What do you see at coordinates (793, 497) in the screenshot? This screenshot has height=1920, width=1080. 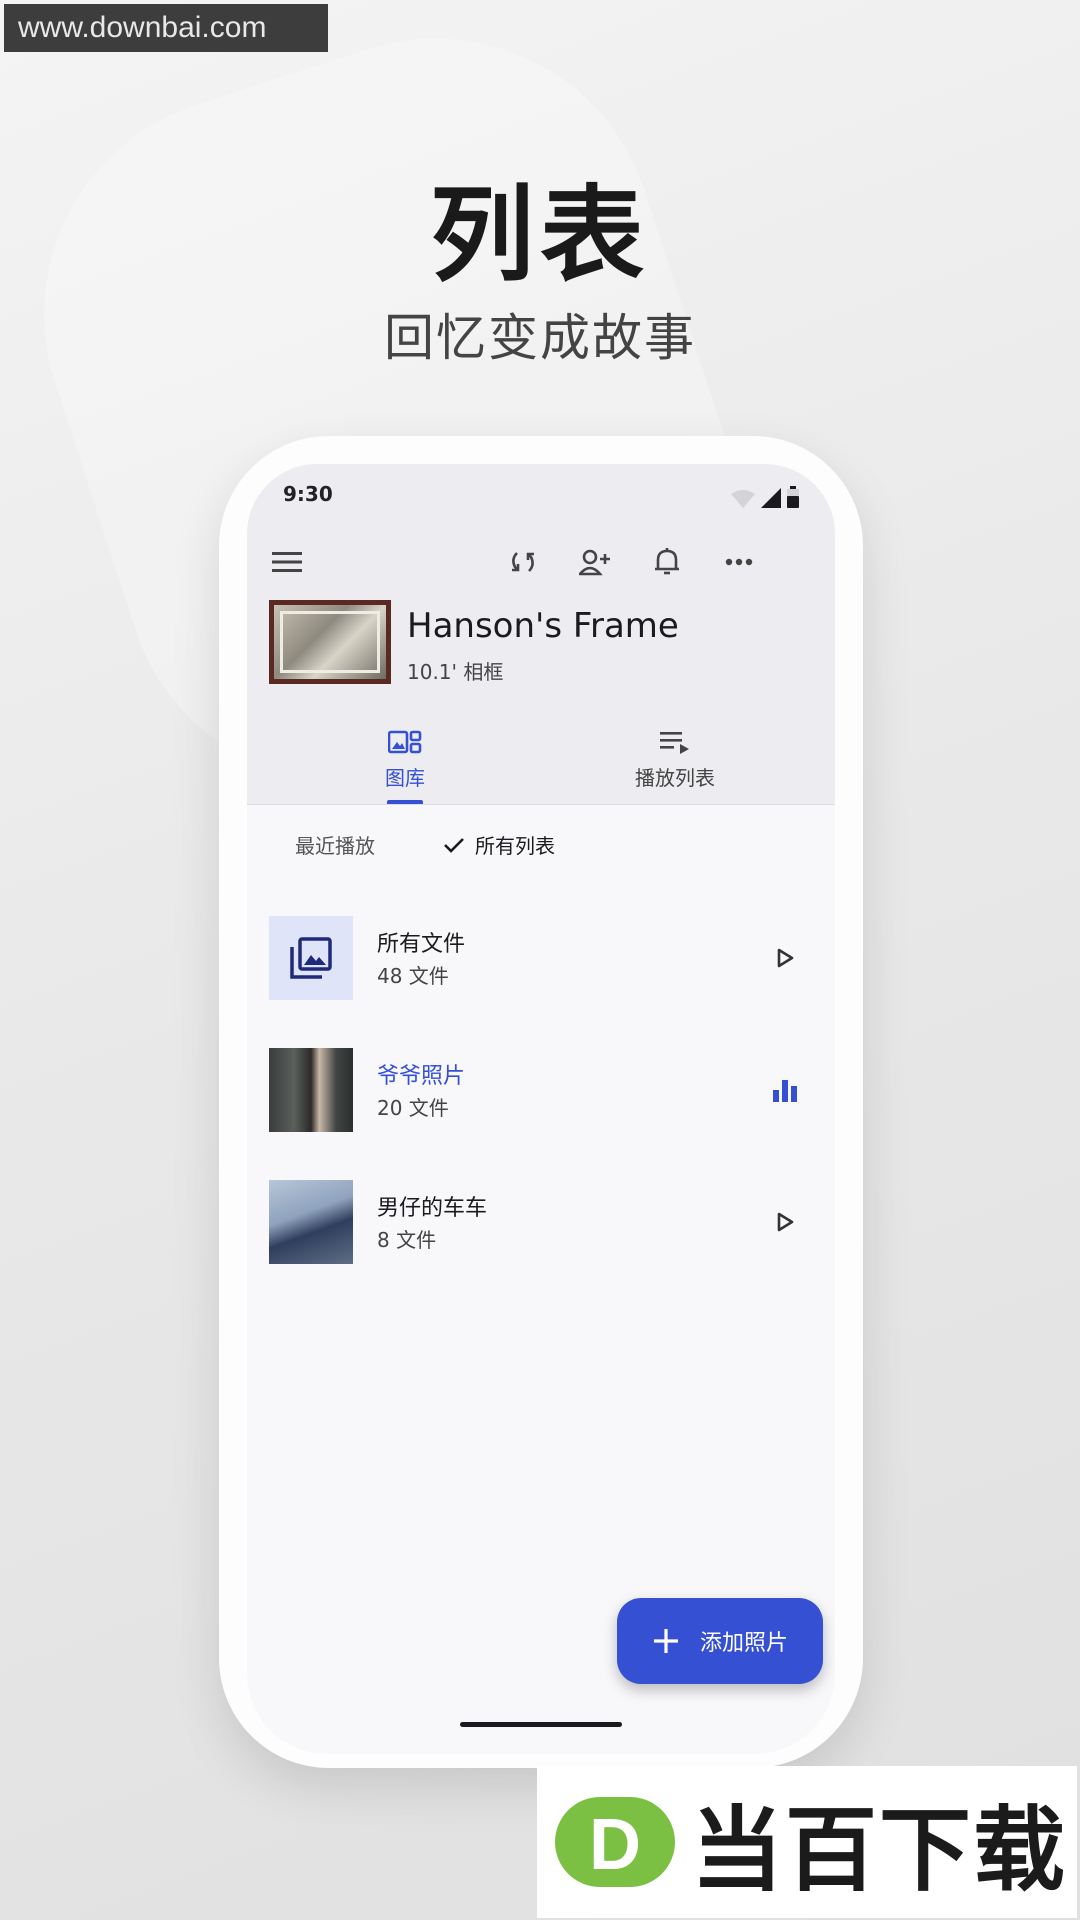 I see `battery-icon` at bounding box center [793, 497].